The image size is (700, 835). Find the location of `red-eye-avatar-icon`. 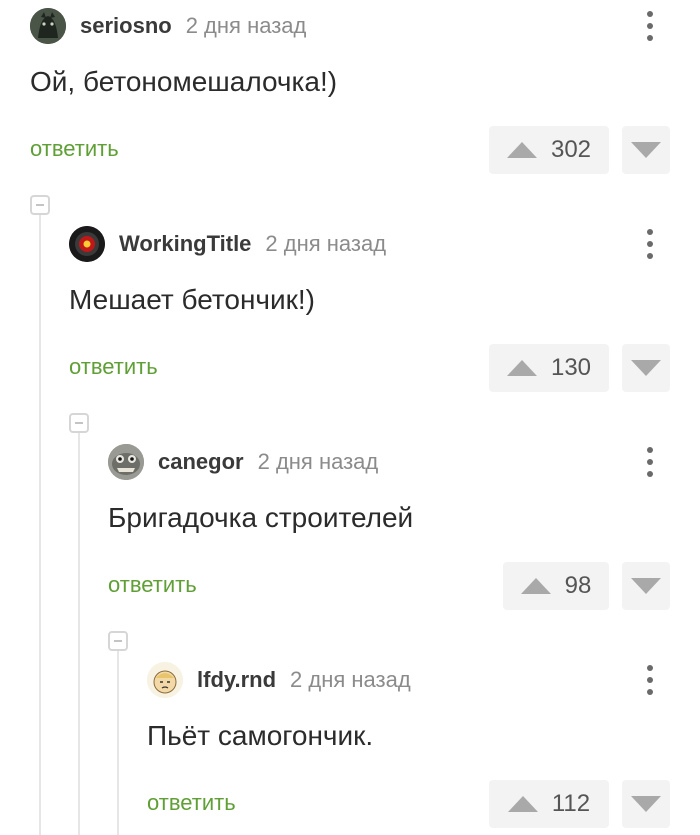

red-eye-avatar-icon is located at coordinates (87, 244).